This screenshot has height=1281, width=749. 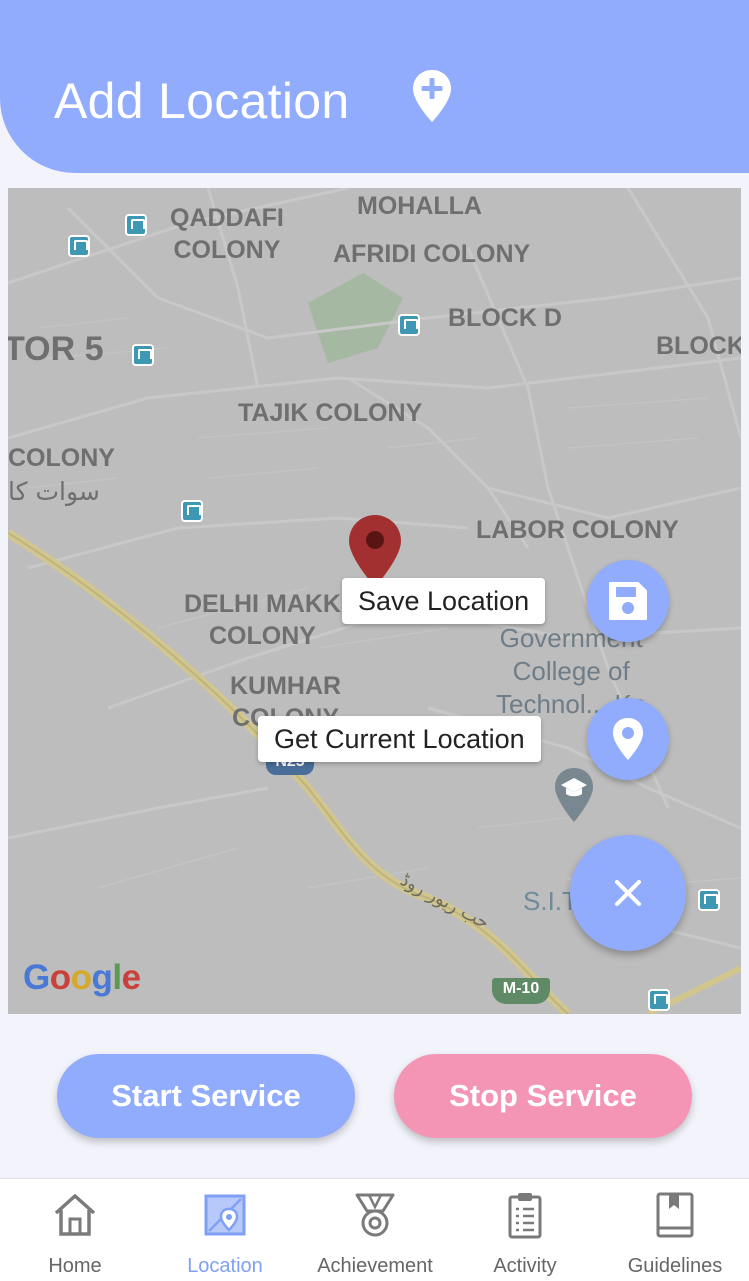 I want to click on highway-shield: M-10, so click(x=521, y=991).